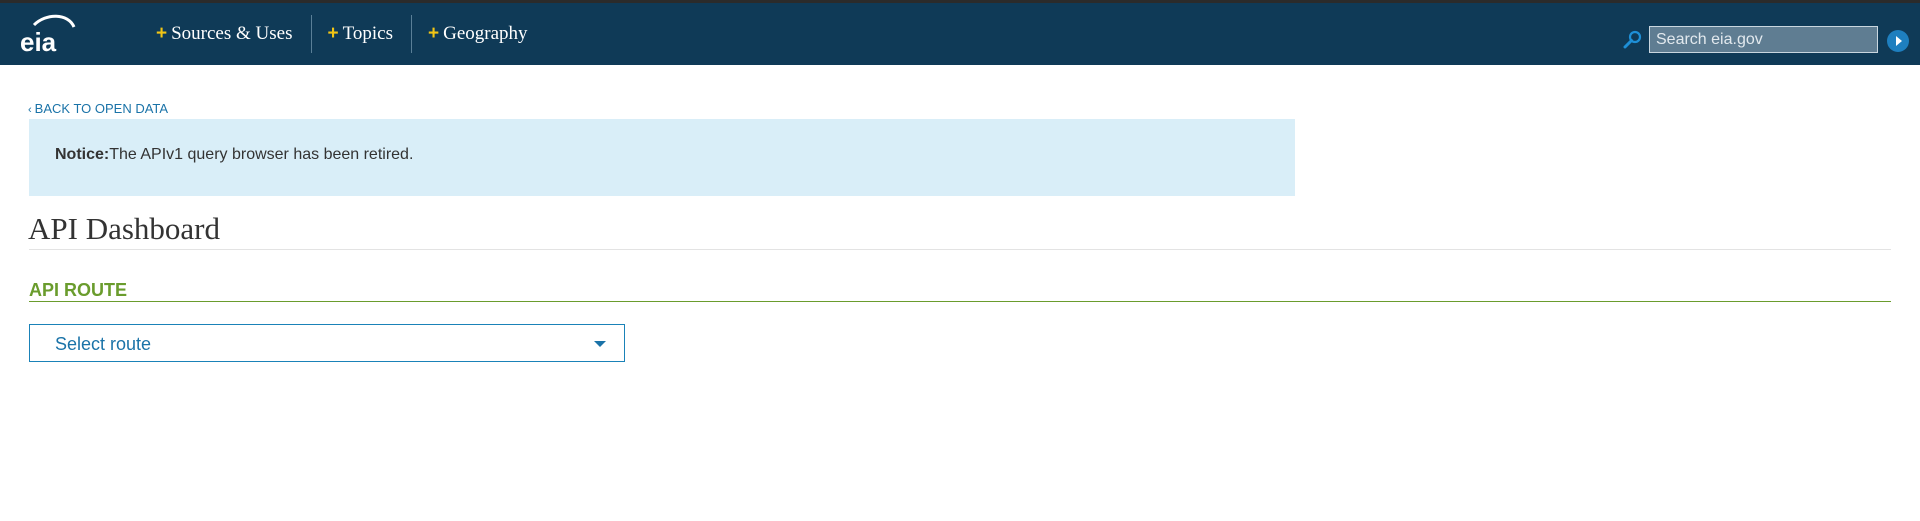 This screenshot has width=1920, height=521. What do you see at coordinates (124, 228) in the screenshot?
I see `page-title: API Dashboard` at bounding box center [124, 228].